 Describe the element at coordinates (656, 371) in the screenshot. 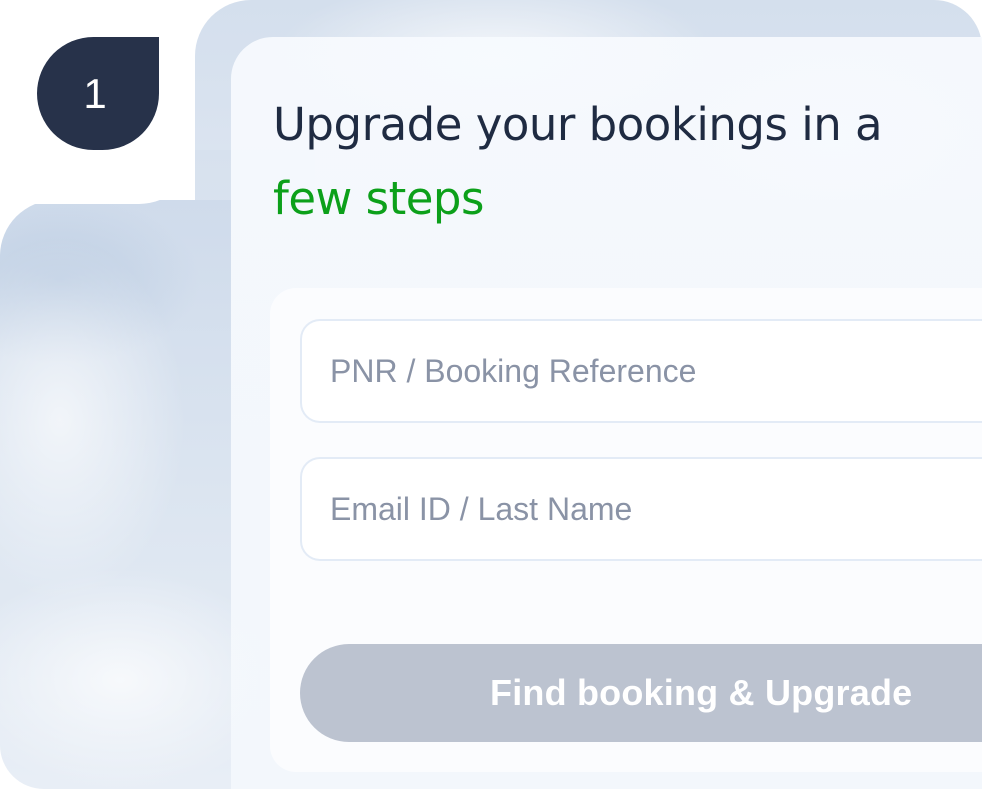

I see `pnr-input` at that location.